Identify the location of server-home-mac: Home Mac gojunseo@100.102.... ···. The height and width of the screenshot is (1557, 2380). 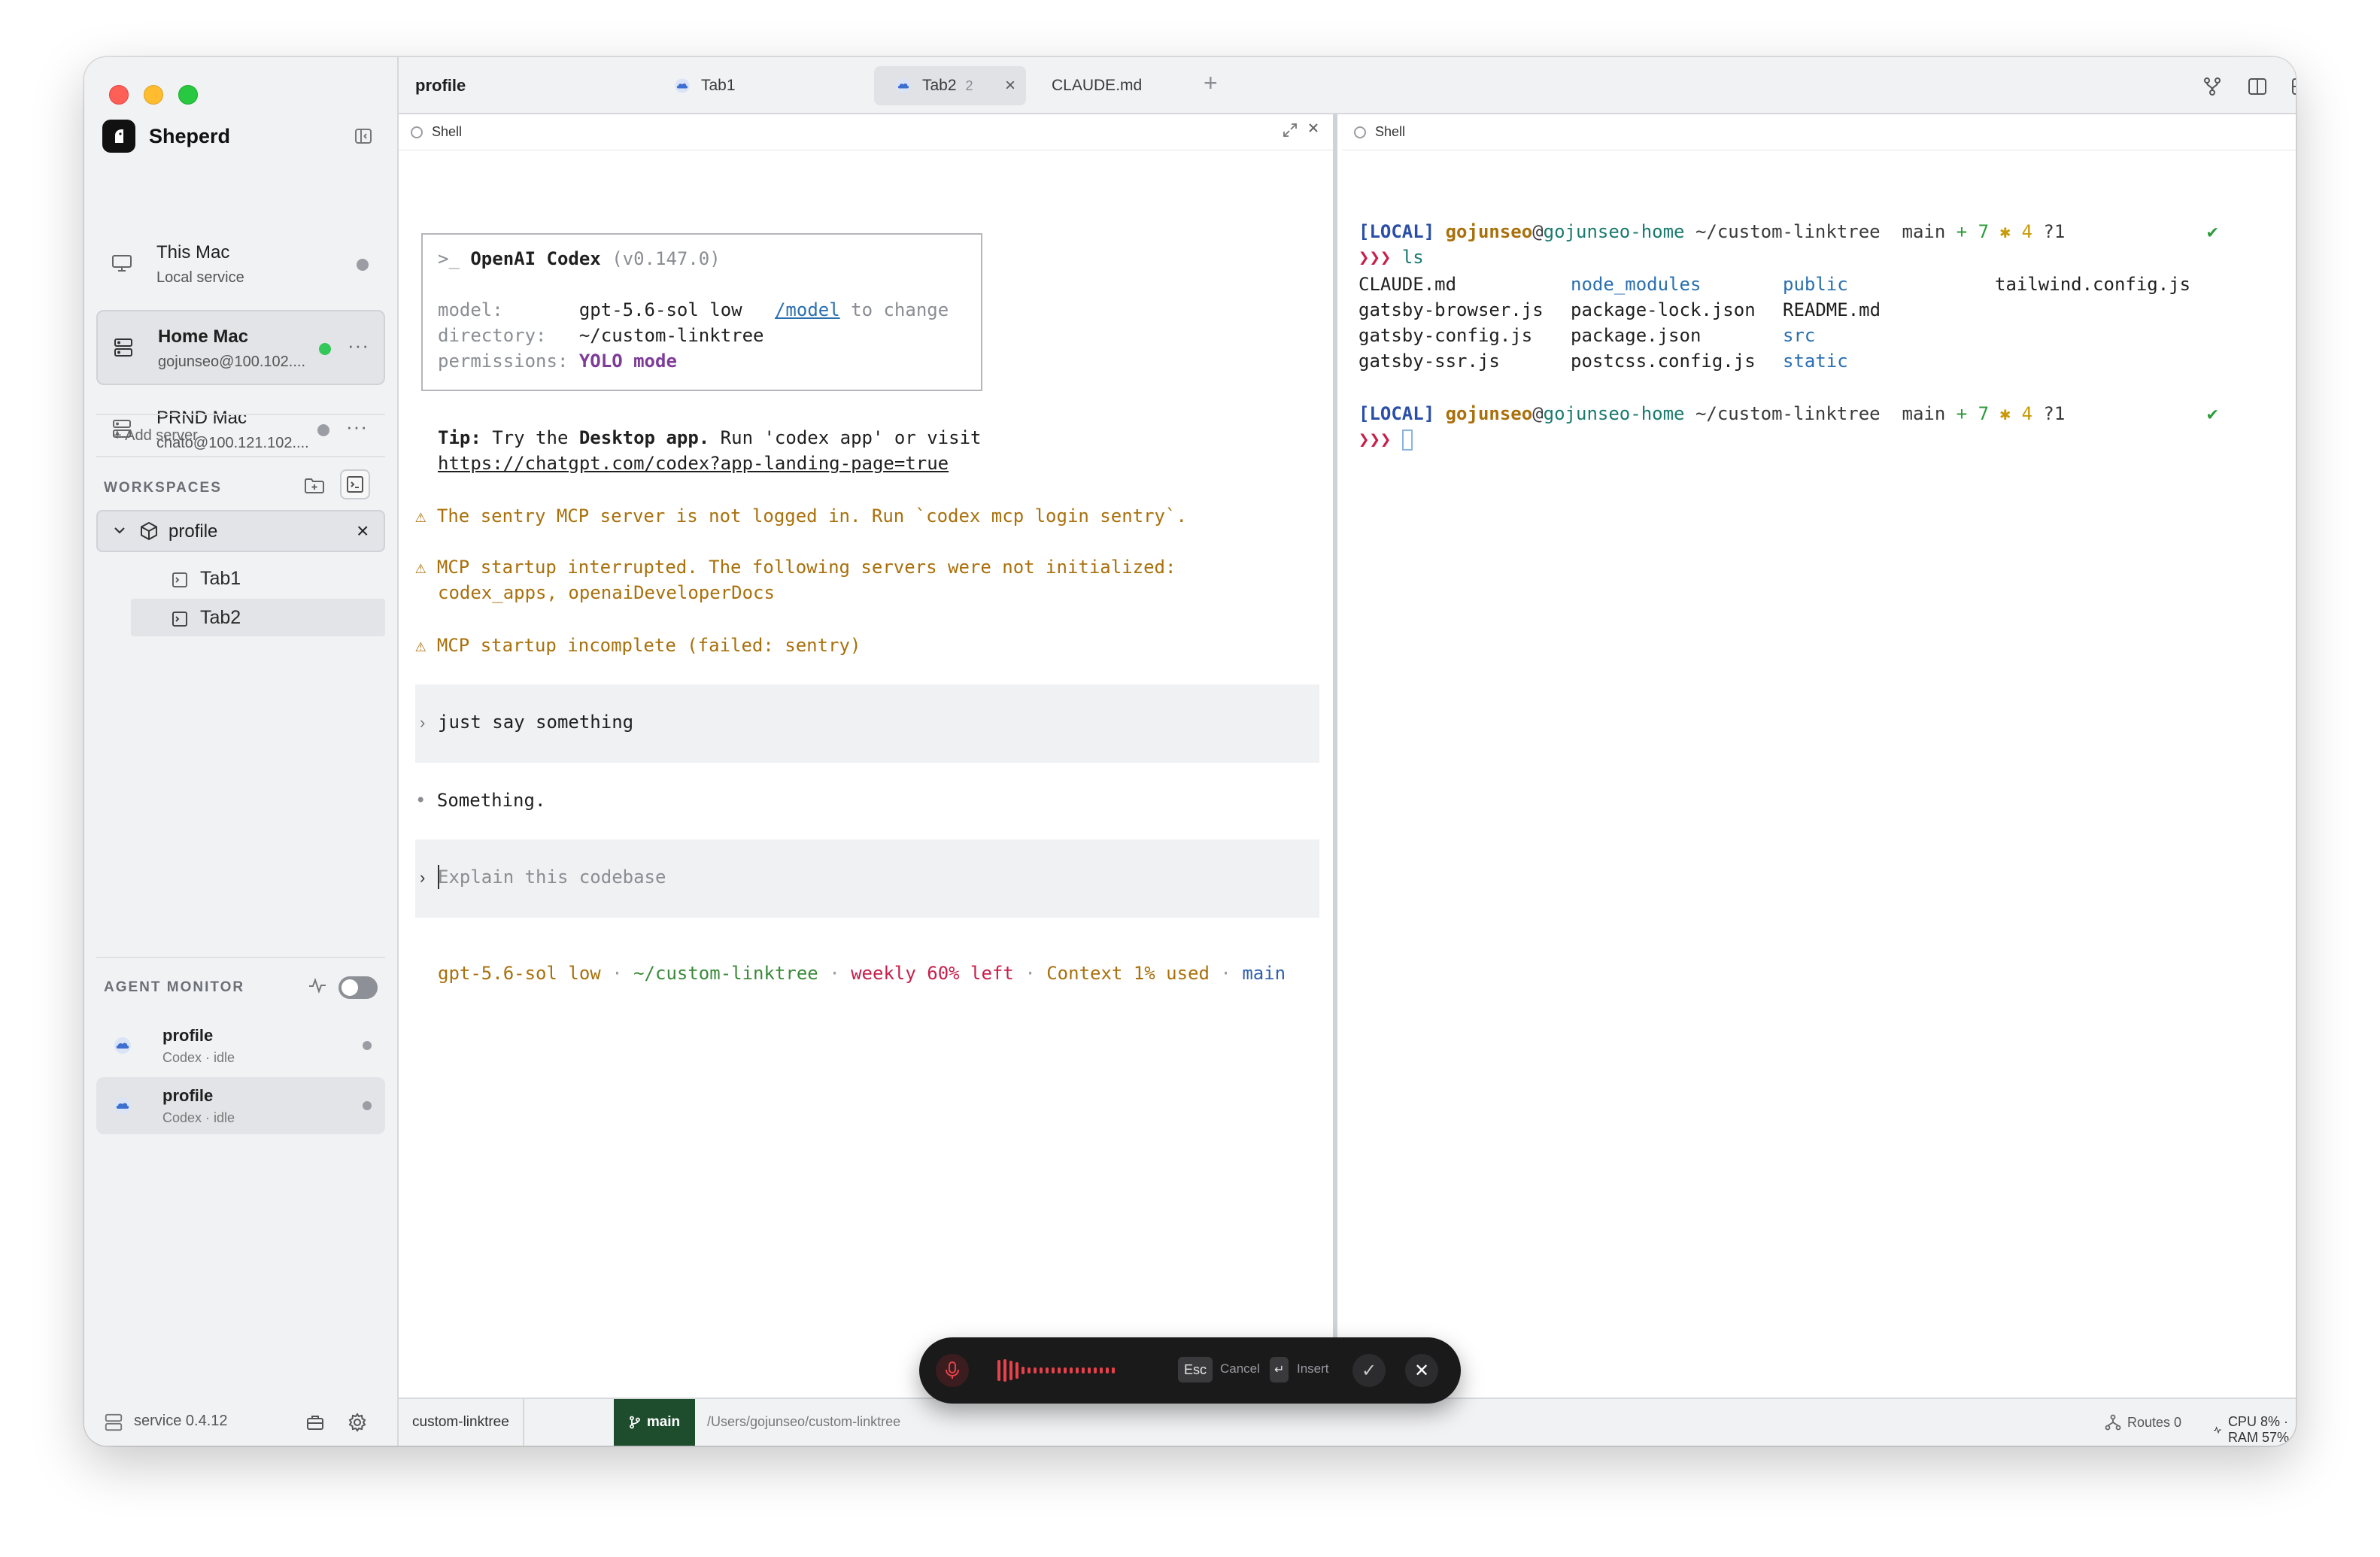
(240, 347).